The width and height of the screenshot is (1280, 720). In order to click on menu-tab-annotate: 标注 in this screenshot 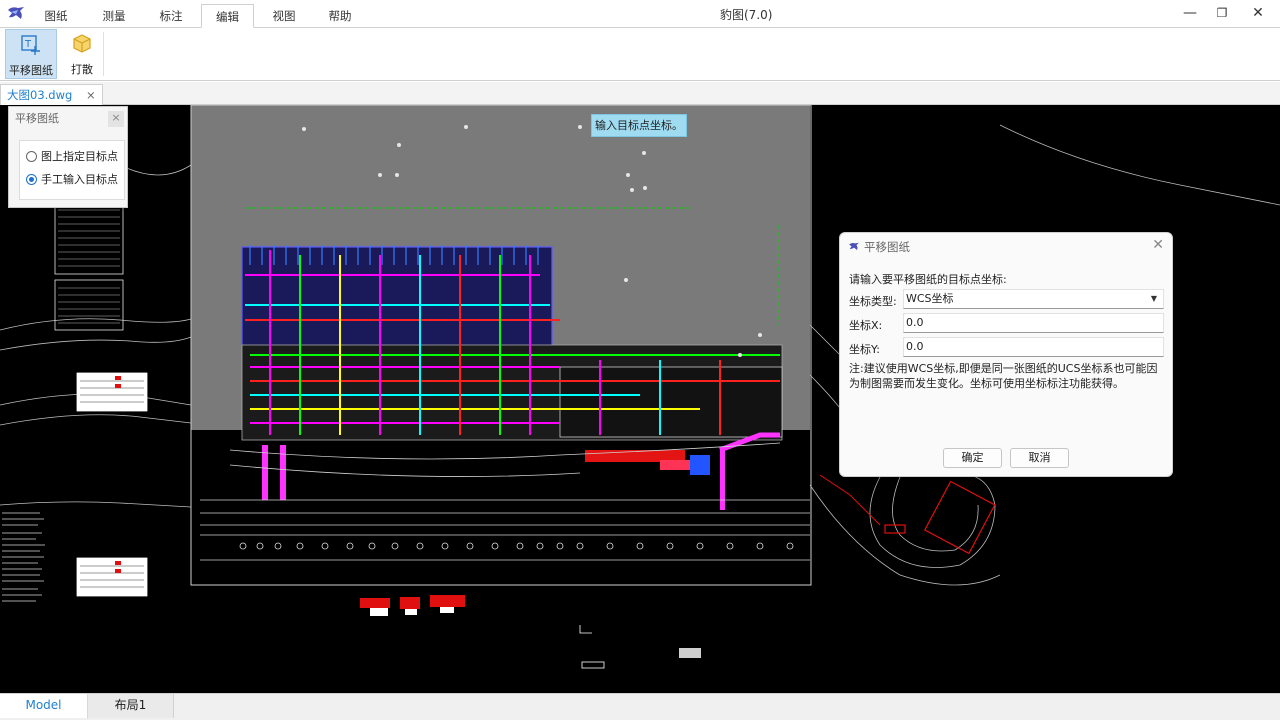, I will do `click(171, 16)`.